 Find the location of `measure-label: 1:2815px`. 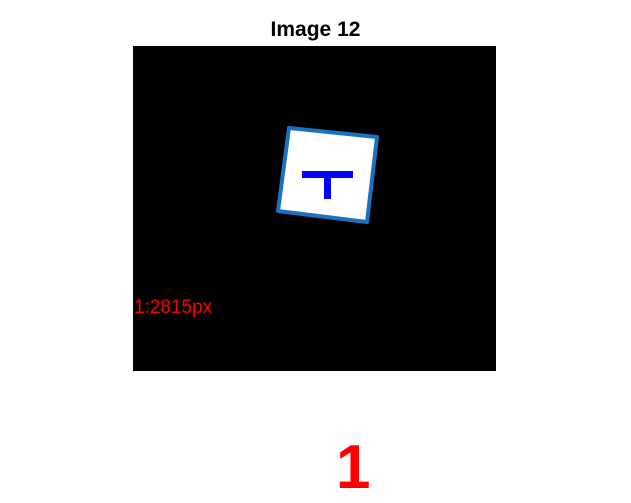

measure-label: 1:2815px is located at coordinates (173, 307).